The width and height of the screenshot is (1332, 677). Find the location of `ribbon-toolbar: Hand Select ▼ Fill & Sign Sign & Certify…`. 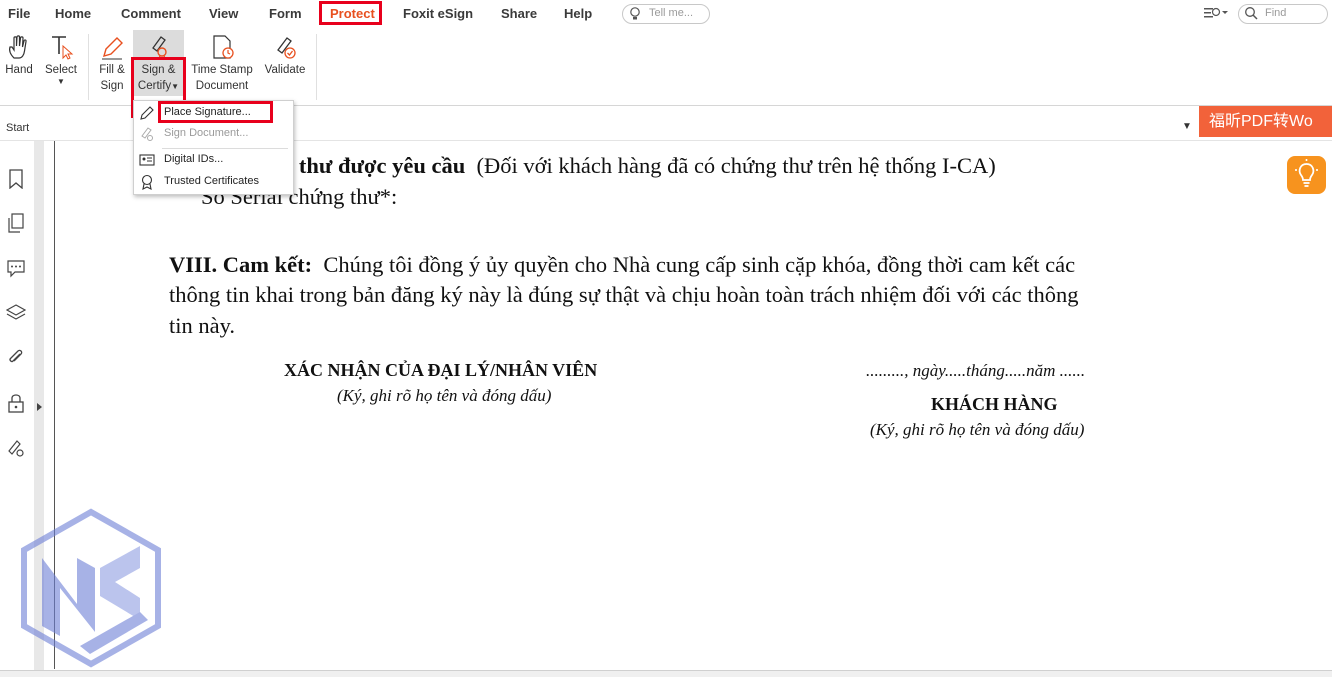

ribbon-toolbar: Hand Select ▼ Fill & Sign Sign & Certify… is located at coordinates (666, 76).